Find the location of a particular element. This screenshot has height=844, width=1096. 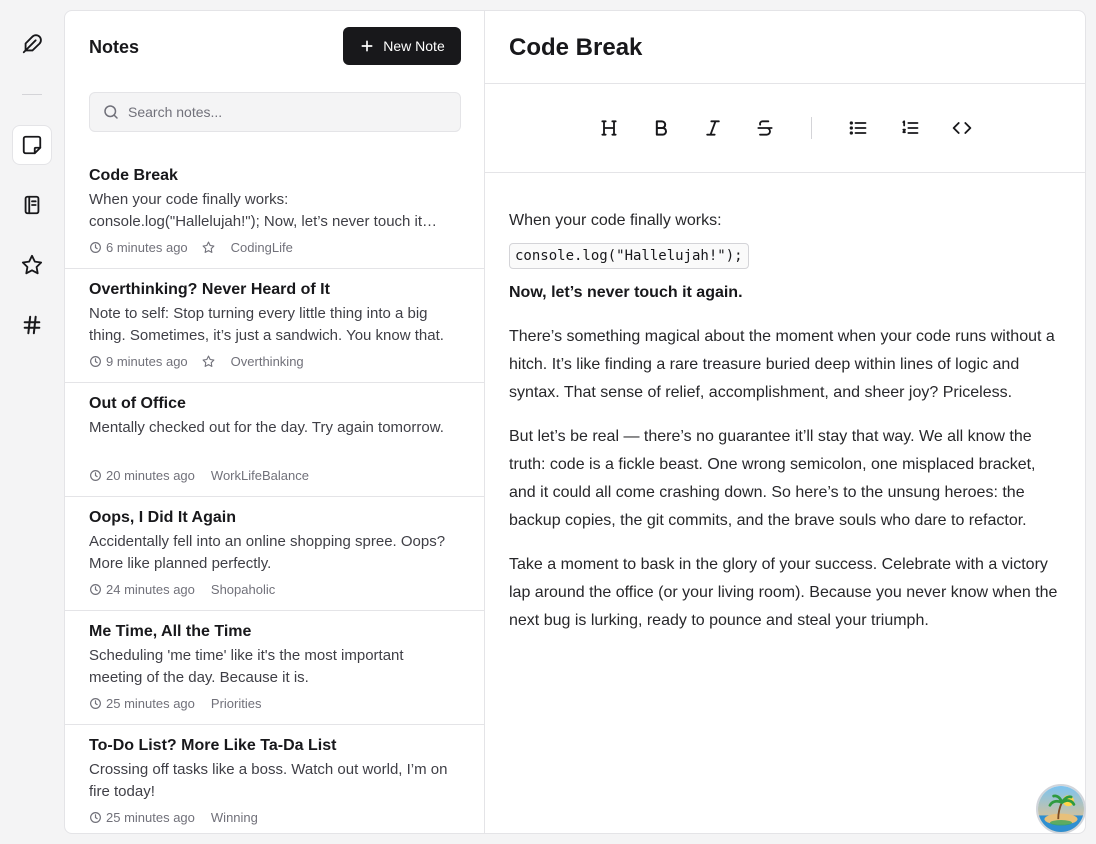

bold-paragraph: Now, let’s never touch it again. is located at coordinates (626, 292).